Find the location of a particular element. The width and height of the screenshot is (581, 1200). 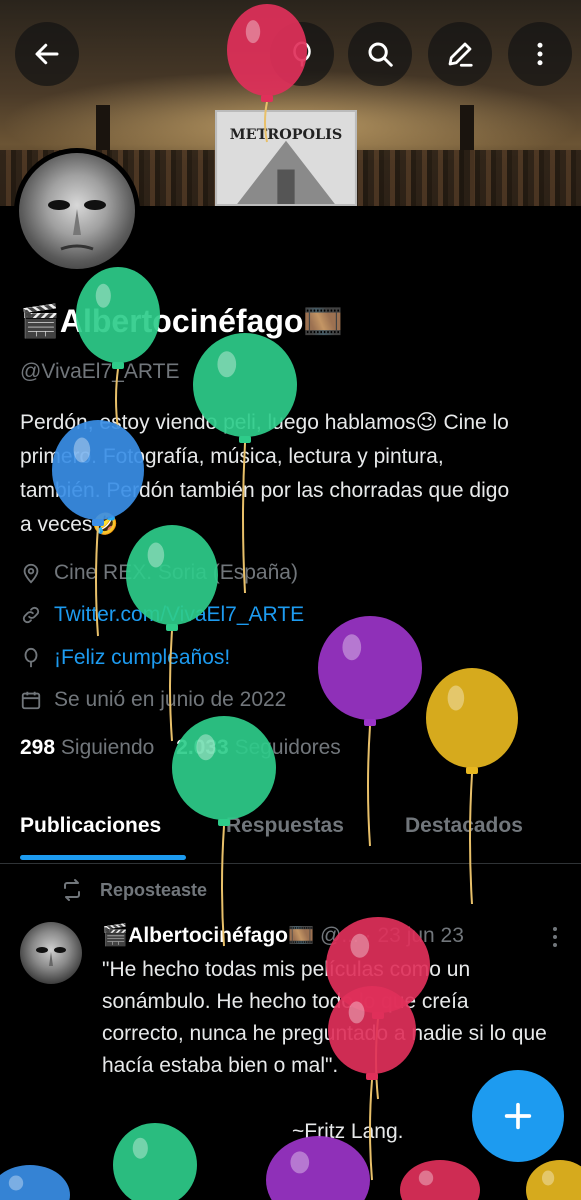

tab-respuestas: Respuestas is located at coordinates (285, 826).